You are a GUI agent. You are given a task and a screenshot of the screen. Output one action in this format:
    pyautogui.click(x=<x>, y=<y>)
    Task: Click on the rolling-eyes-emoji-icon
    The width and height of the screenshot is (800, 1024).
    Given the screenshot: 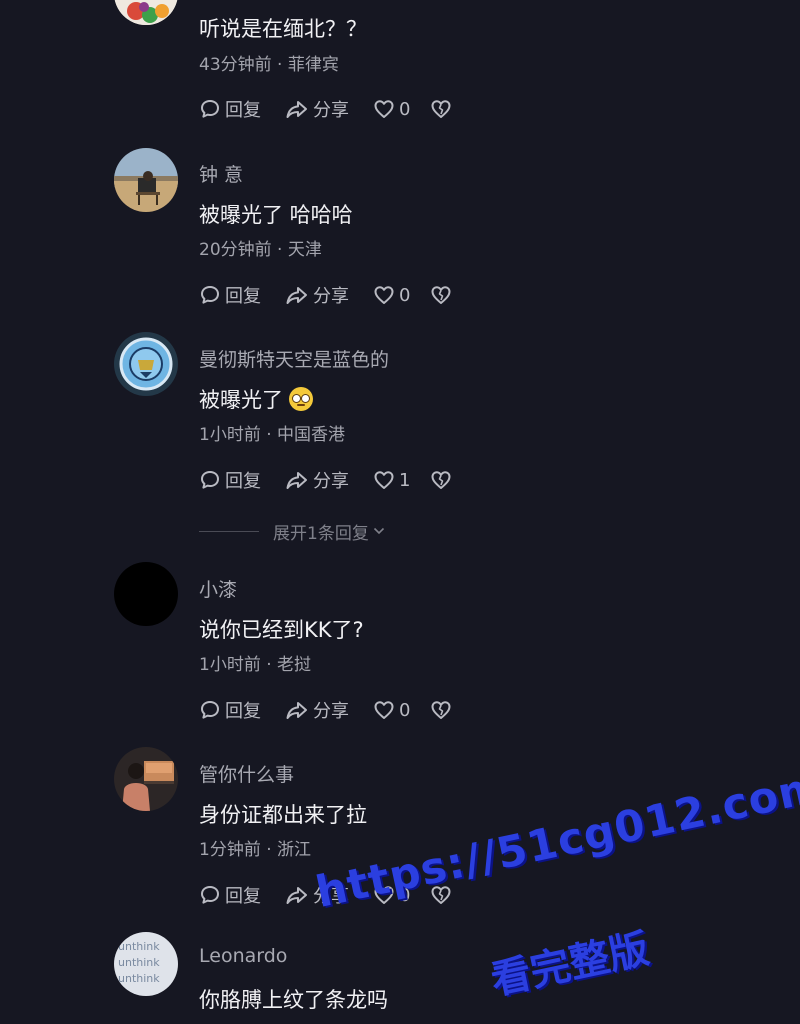 What is the action you would take?
    pyautogui.click(x=301, y=399)
    